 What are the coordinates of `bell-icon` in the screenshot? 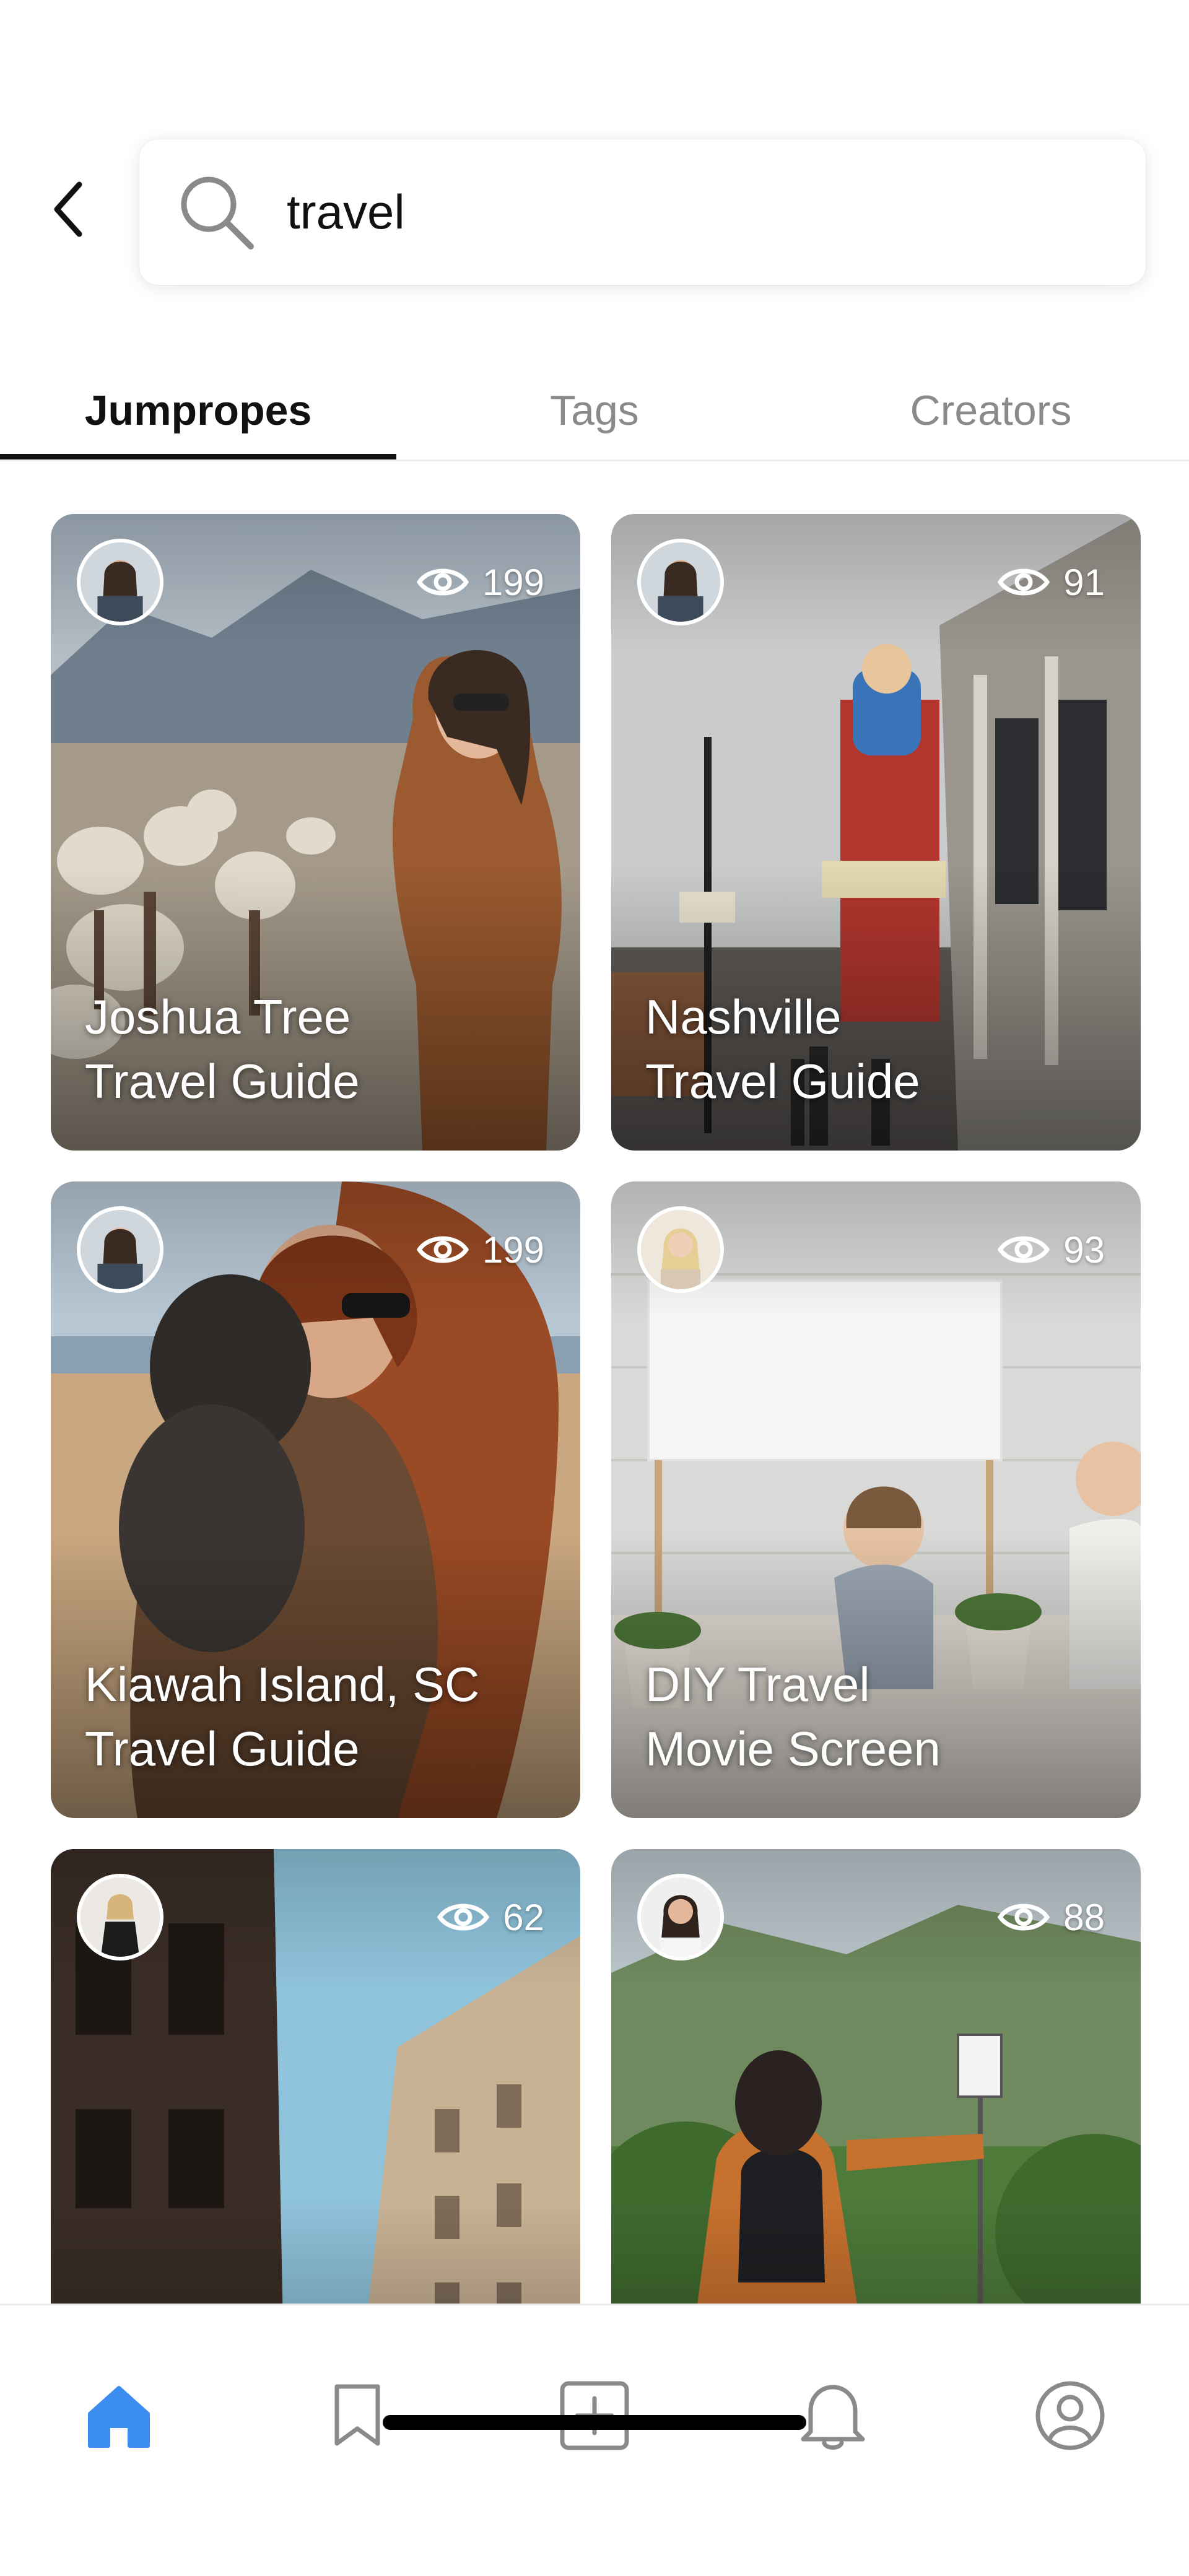 It's located at (833, 2417).